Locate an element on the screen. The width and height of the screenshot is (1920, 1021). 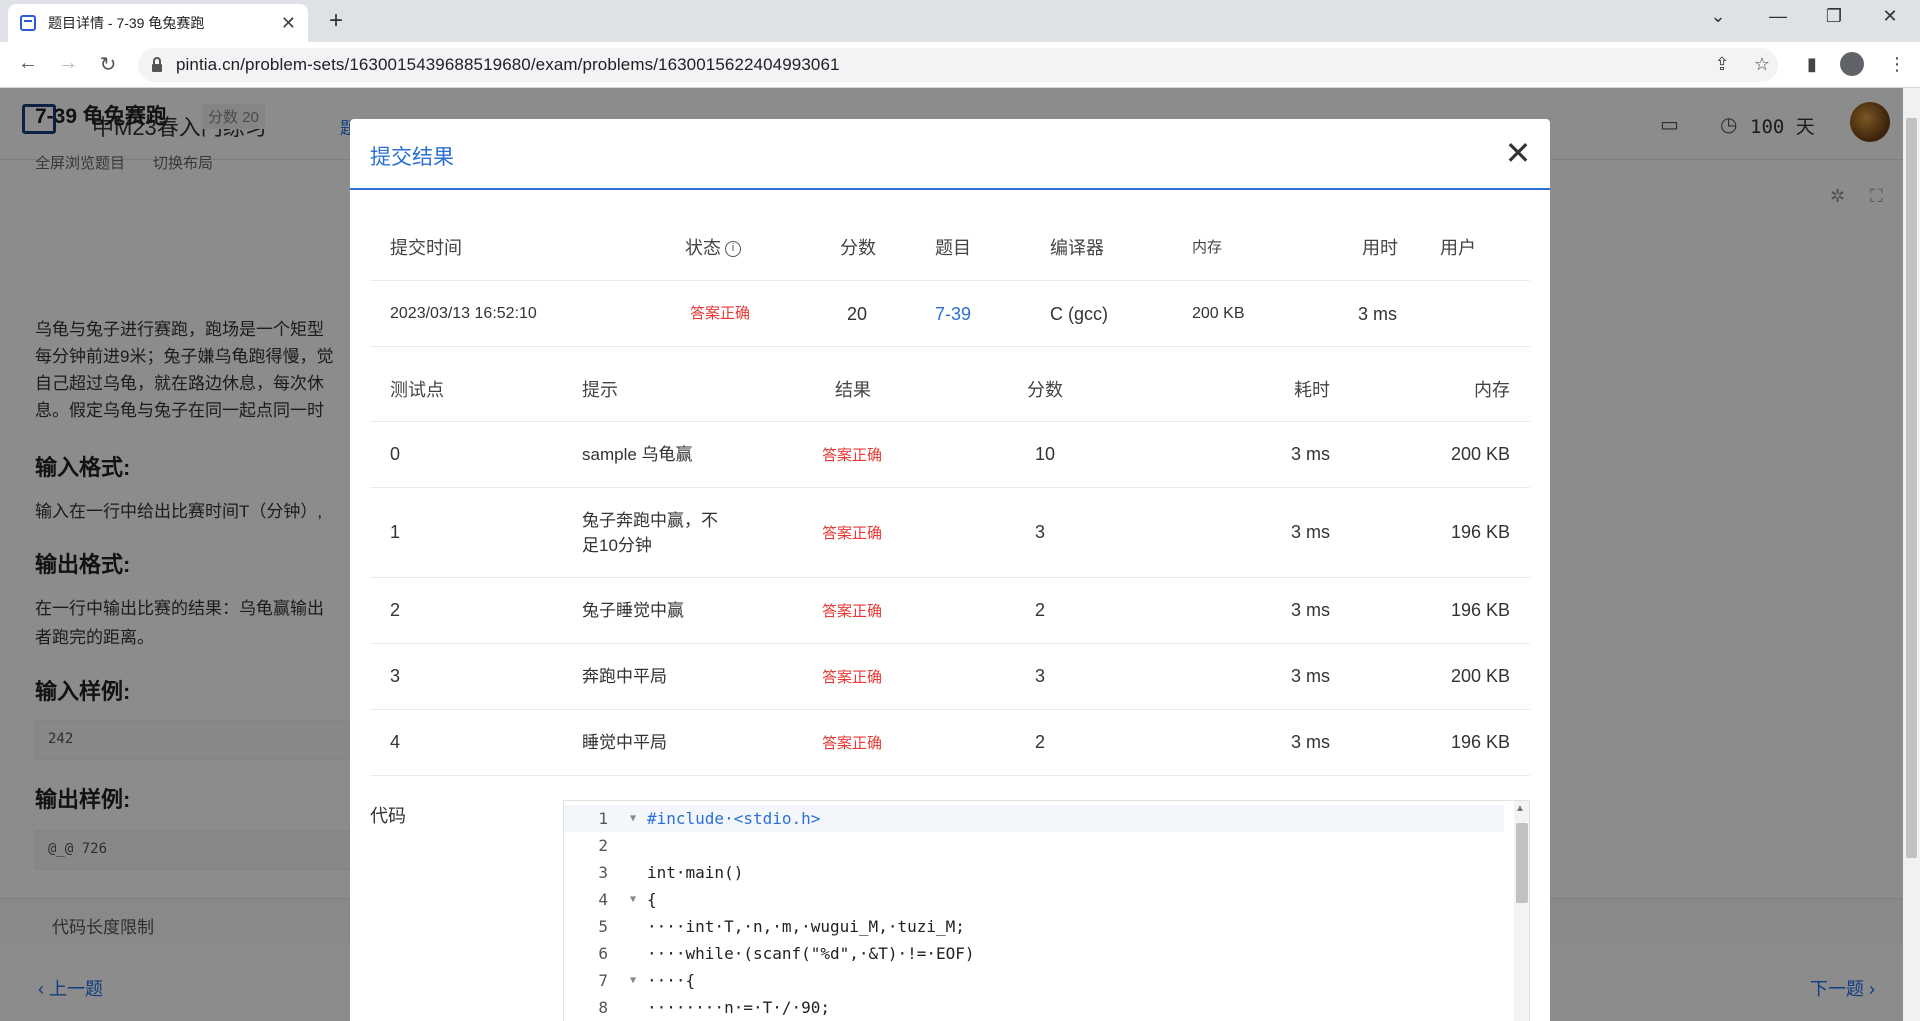
header-score: 分数 is located at coordinates (858, 248).